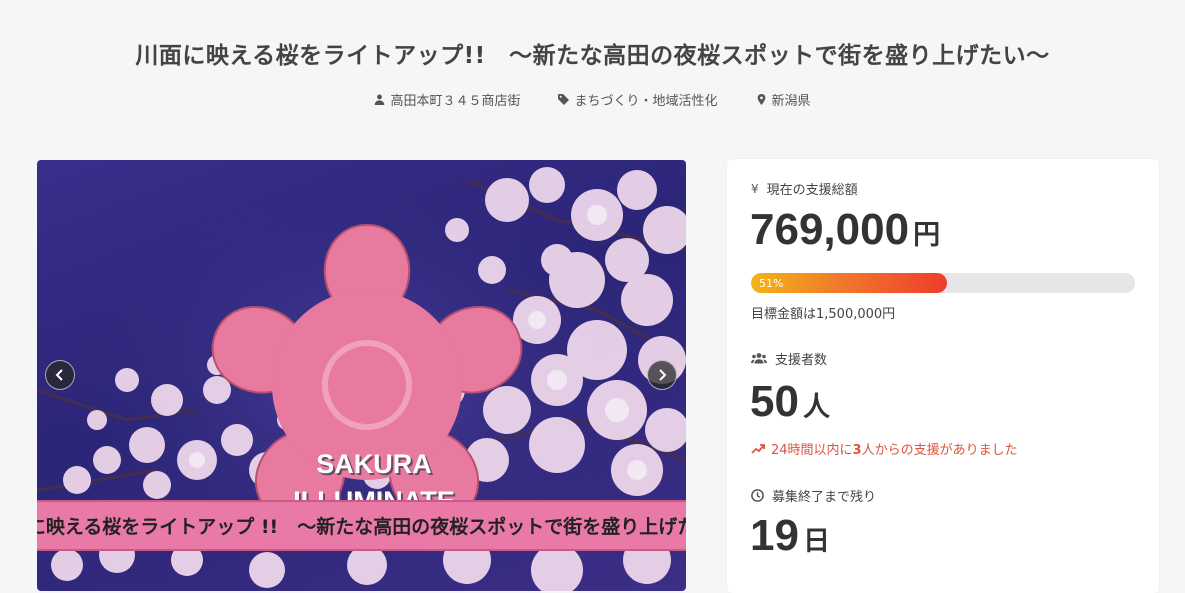 Image resolution: width=1185 pixels, height=593 pixels. I want to click on owner-link: 高田本町３４５商店街, so click(447, 99).